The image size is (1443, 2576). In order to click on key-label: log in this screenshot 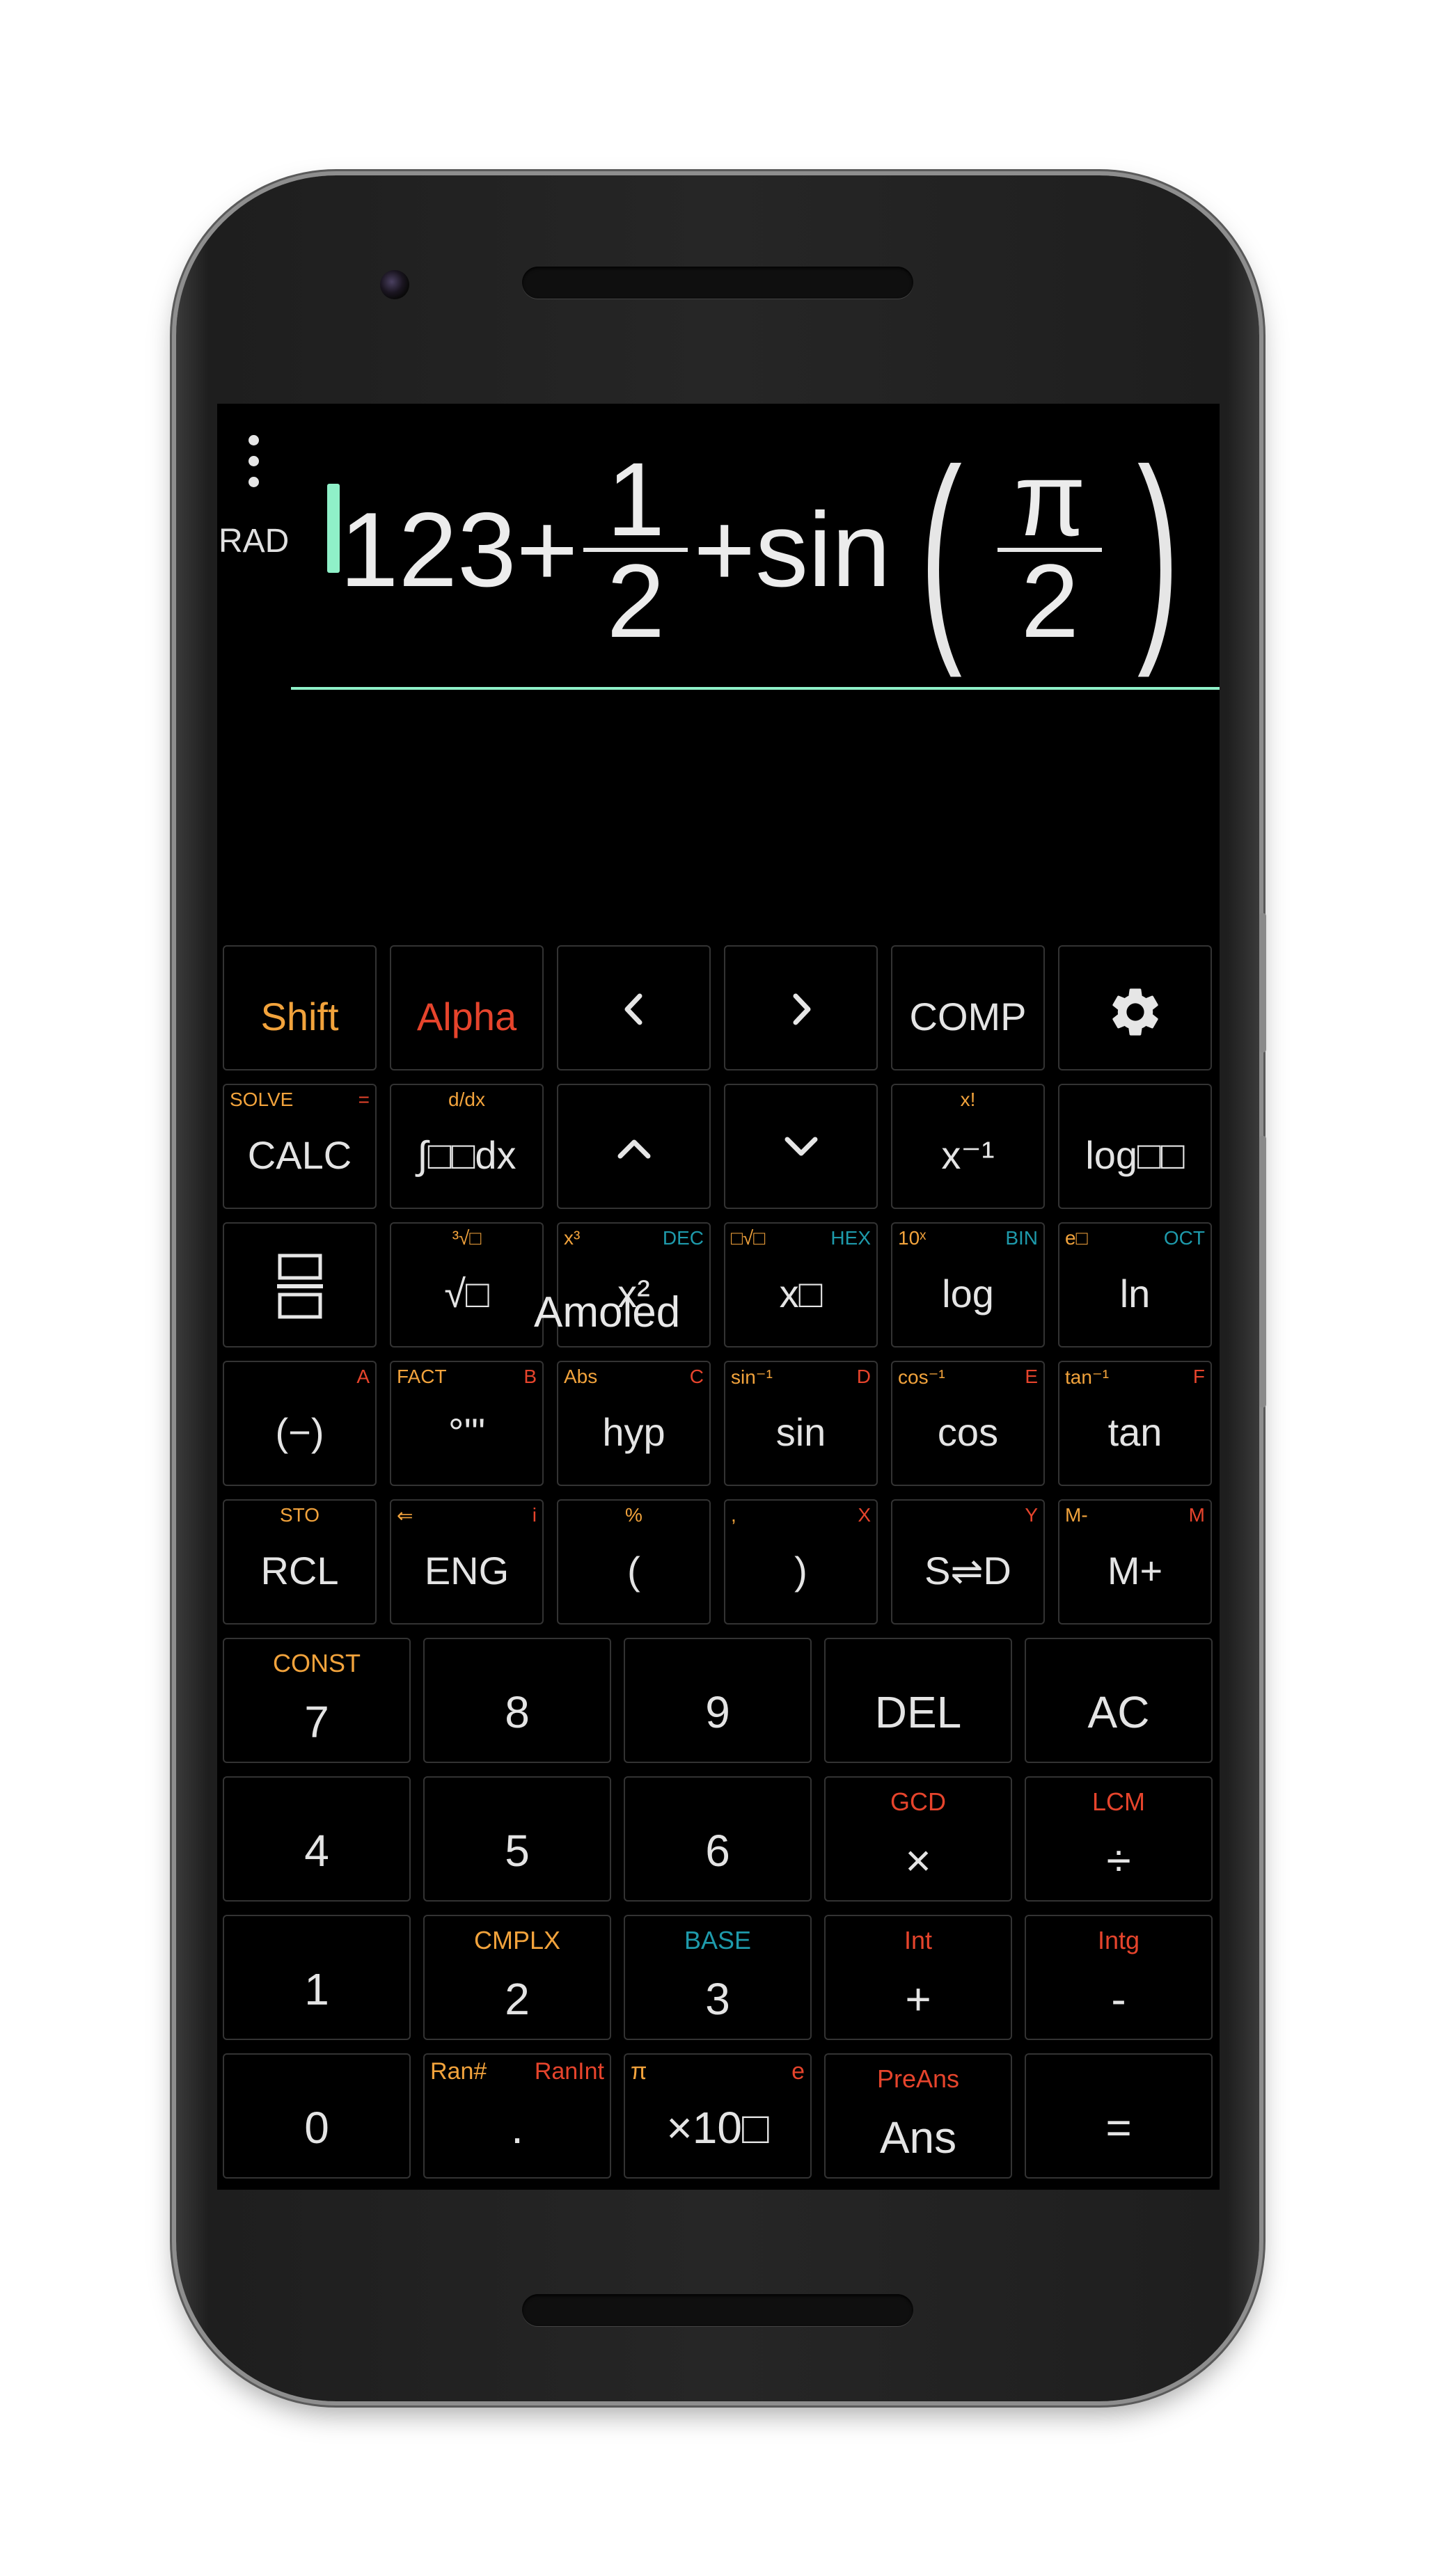, I will do `click(968, 1293)`.